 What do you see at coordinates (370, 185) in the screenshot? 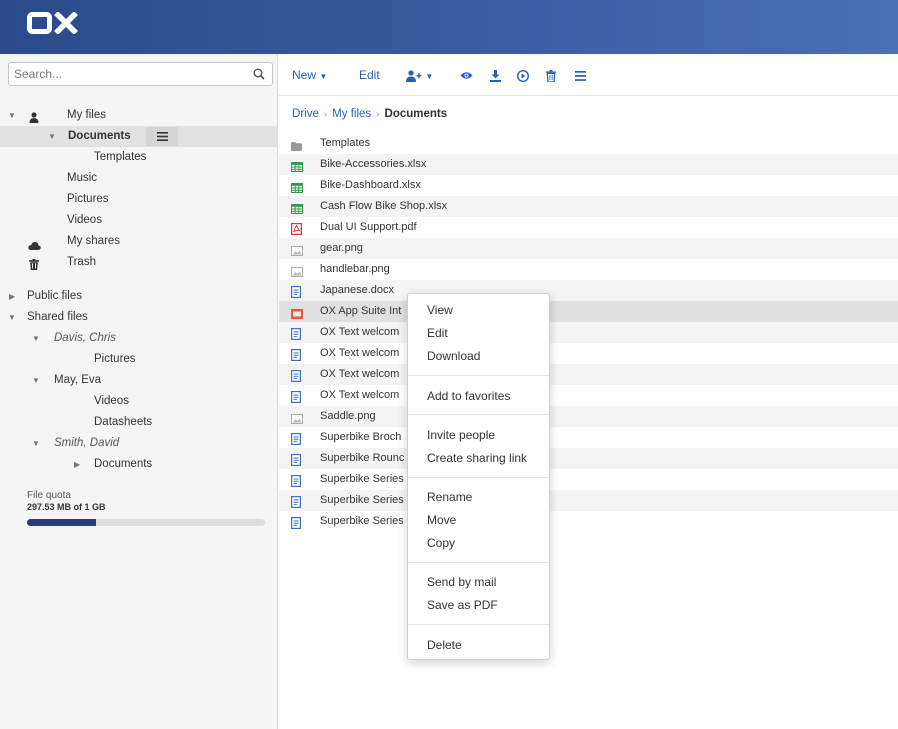
I see `file-name: Bike-Dashboard.xlsx` at bounding box center [370, 185].